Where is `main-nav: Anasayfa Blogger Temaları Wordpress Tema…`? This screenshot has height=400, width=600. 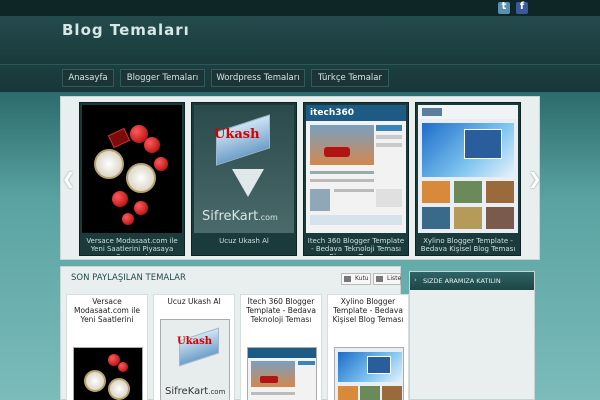
main-nav: Anasayfa Blogger Temaları Wordpress Tema… is located at coordinates (300, 78).